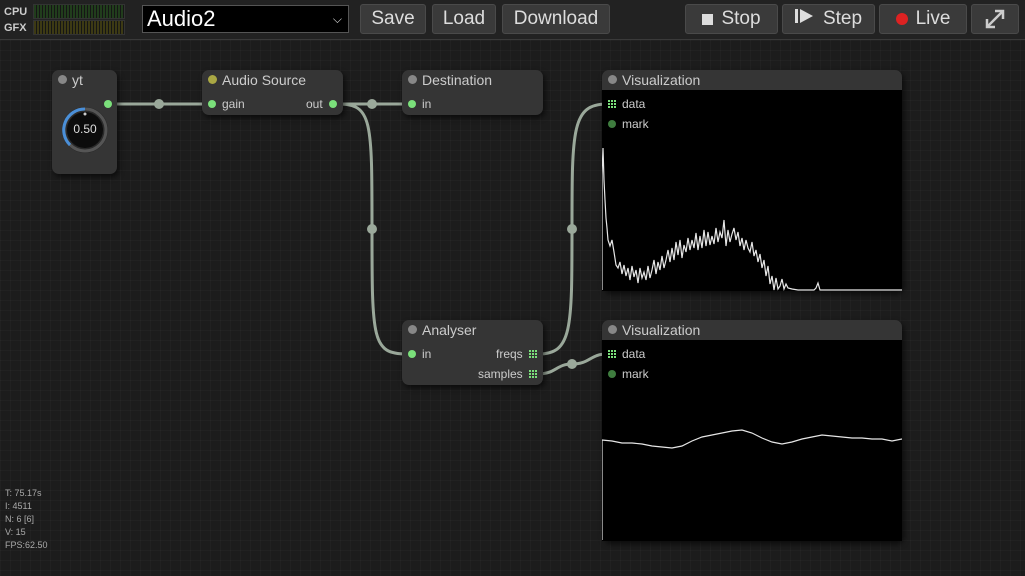 The width and height of the screenshot is (1025, 576). Describe the element at coordinates (337, 19) in the screenshot. I see `chevron-down-icon: ⌵` at that location.